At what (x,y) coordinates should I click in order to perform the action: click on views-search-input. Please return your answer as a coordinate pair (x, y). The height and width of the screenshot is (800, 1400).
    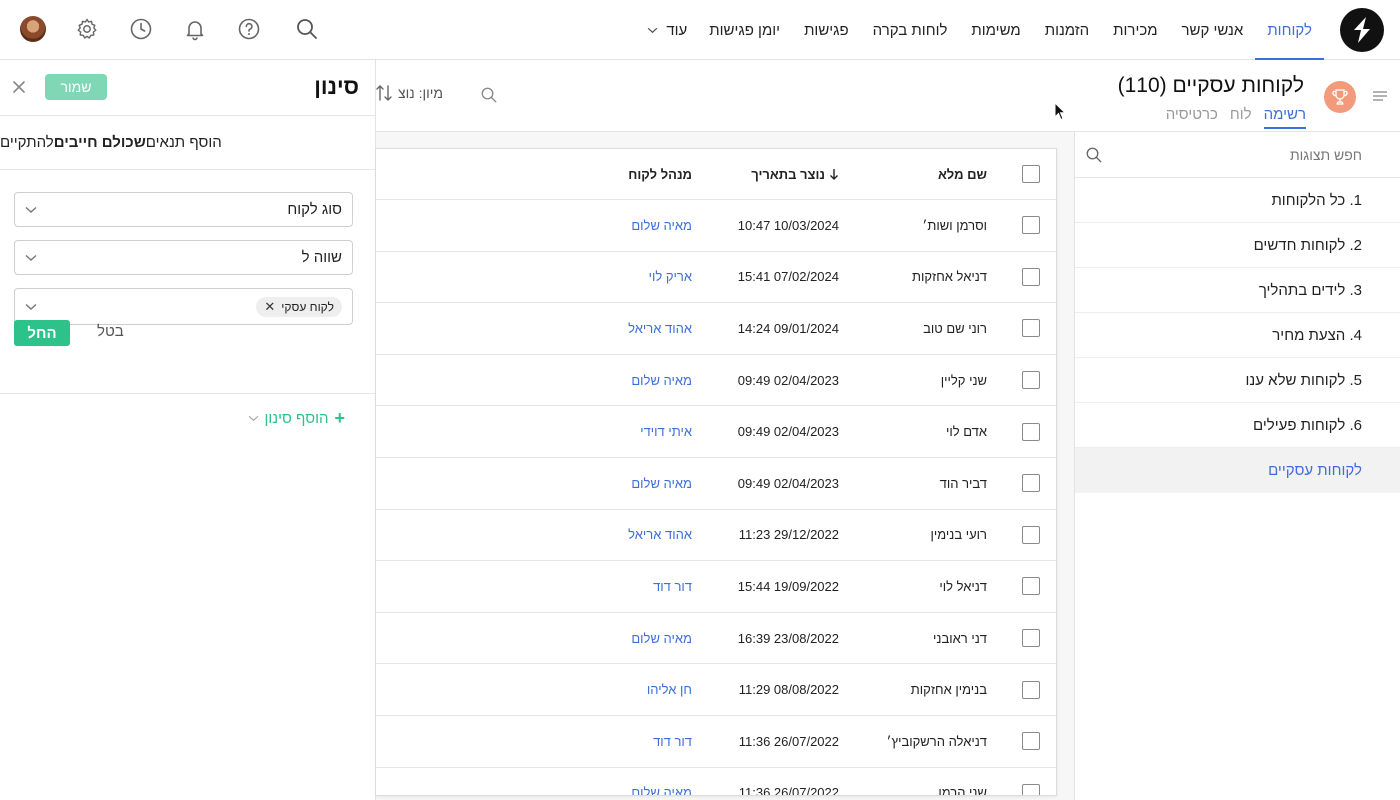
    Looking at the image, I should click on (1262, 154).